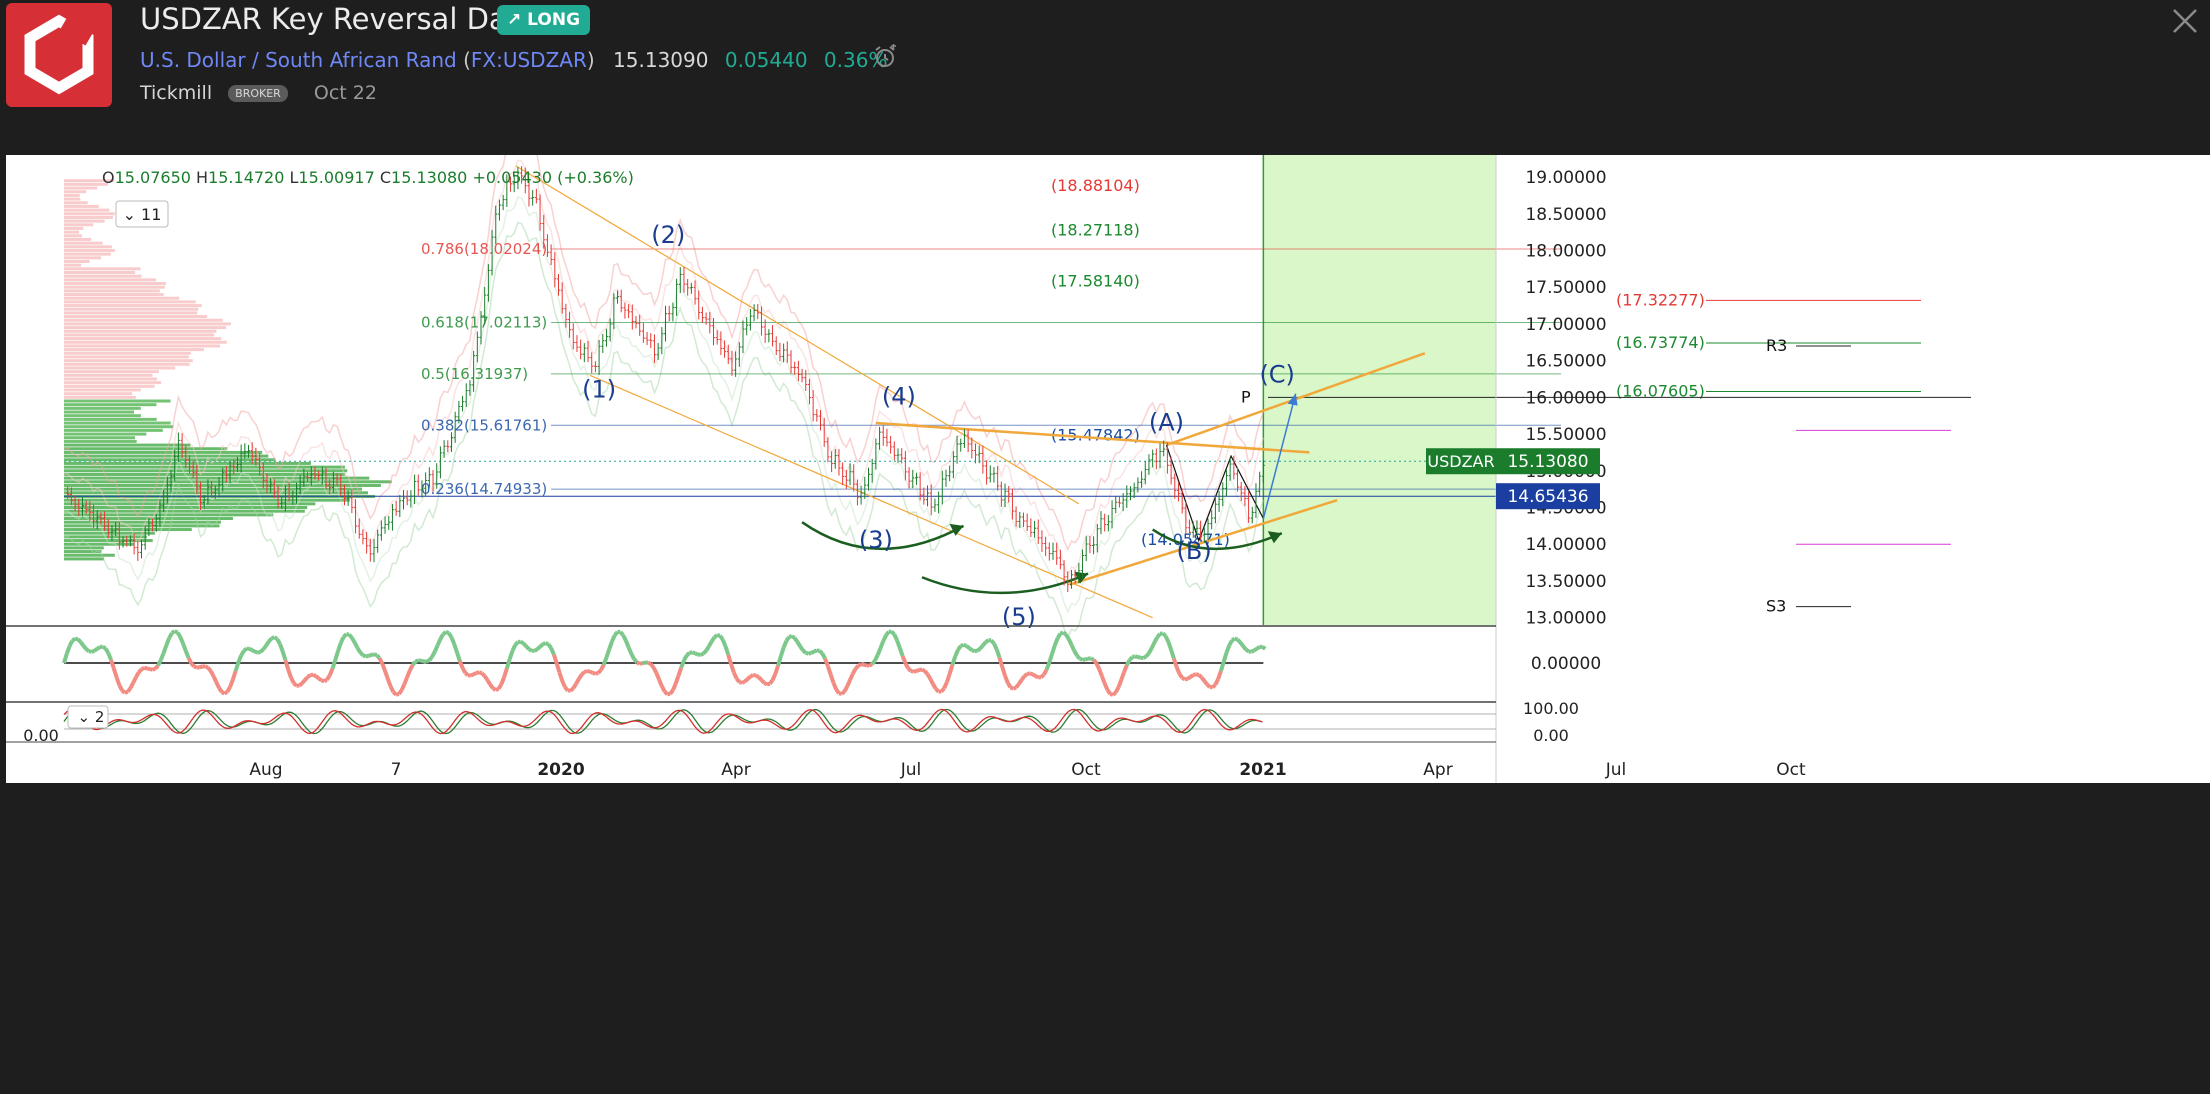 This screenshot has width=2210, height=1094. I want to click on x-tick-label: 2020, so click(560, 770).